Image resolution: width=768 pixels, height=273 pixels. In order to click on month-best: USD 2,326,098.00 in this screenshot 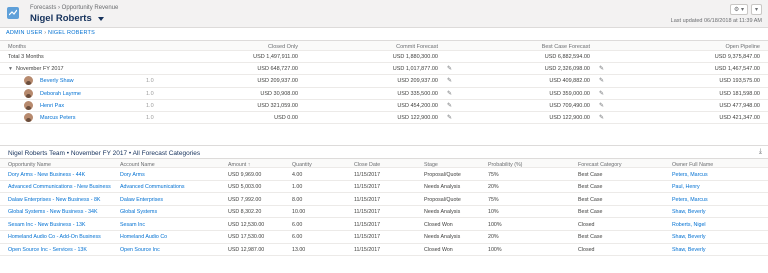, I will do `click(567, 69)`.